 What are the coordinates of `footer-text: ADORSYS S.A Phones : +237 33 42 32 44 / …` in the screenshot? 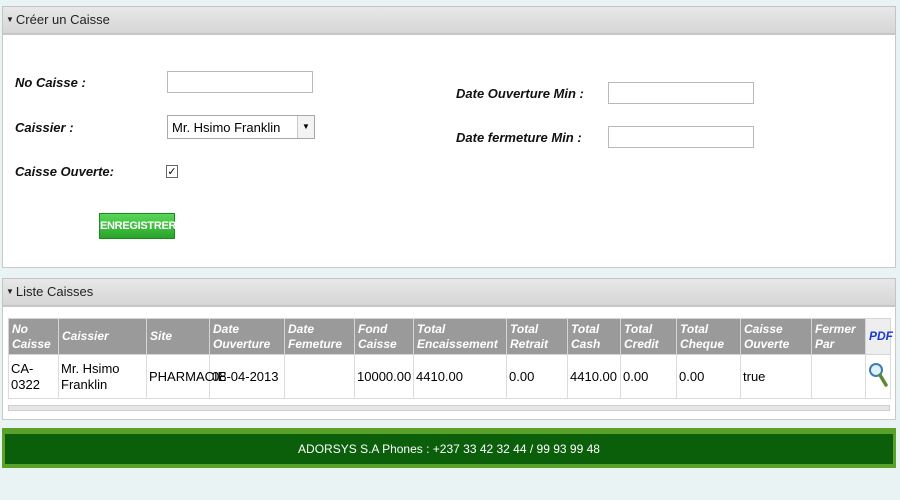 It's located at (449, 449).